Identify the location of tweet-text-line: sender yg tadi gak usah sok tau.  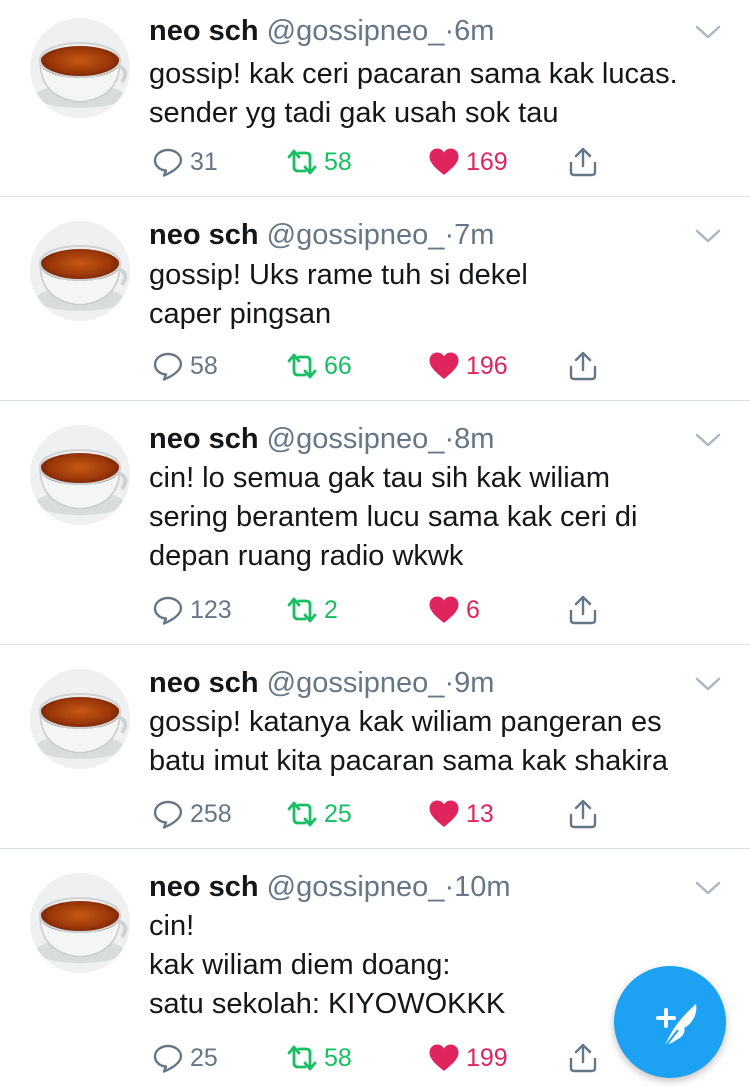
(354, 113).